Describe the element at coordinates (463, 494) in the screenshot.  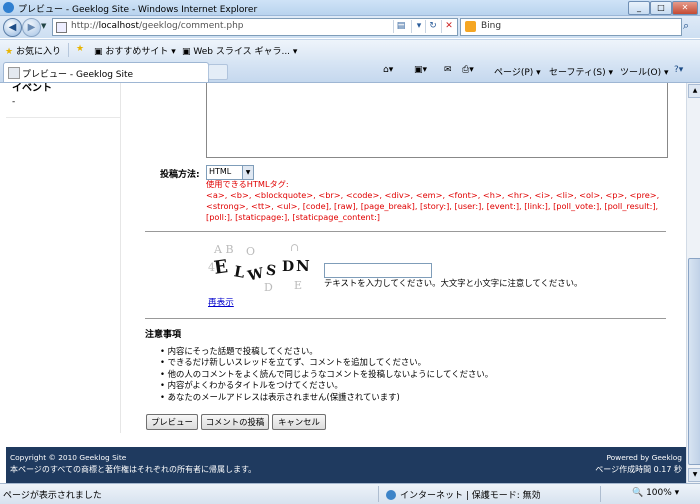
I see `security-zone: インターネット | 保護モード: 無効` at that location.